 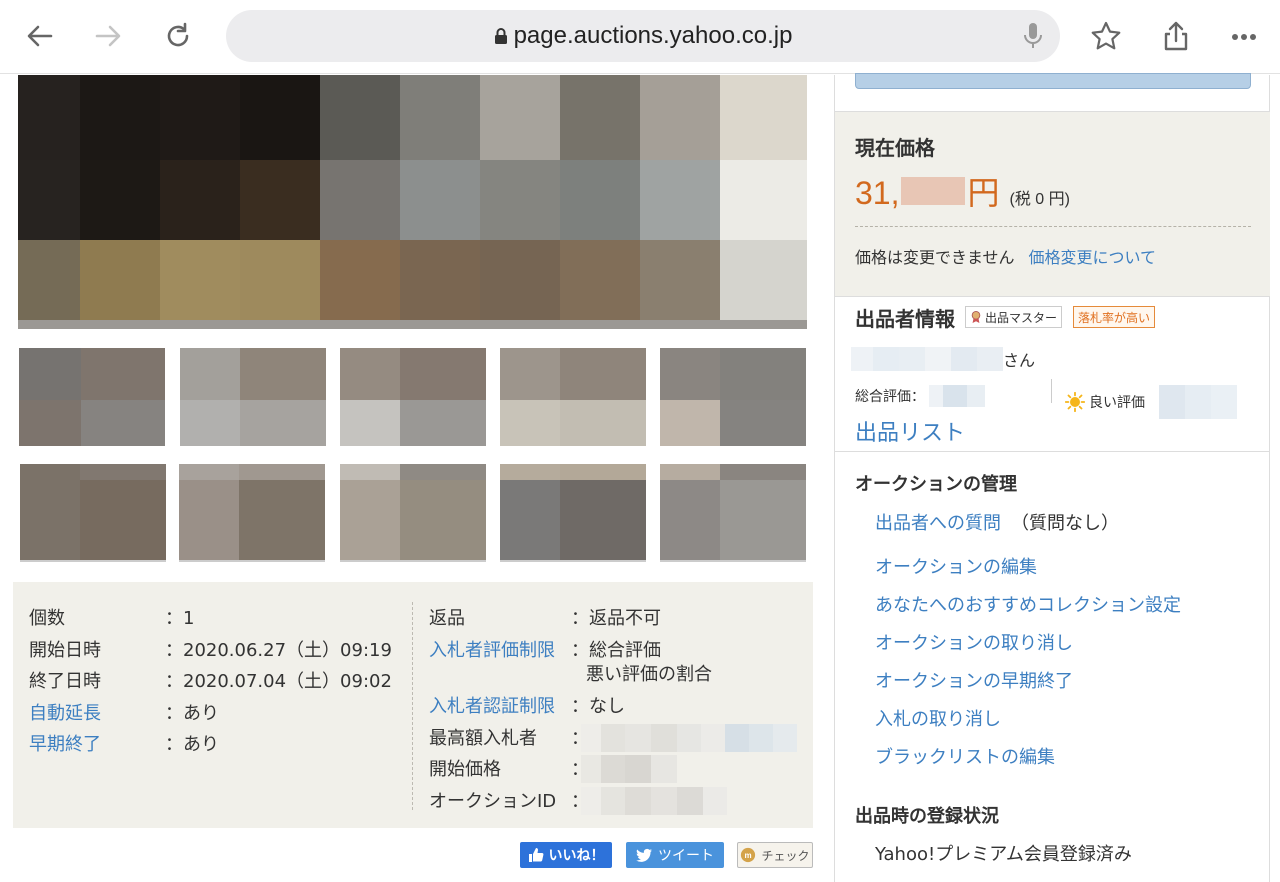 I want to click on current-price-section: 現在価格 31, 円 (税 0 円) 価格は変更できません 価格変更について, so click(x=1052, y=203).